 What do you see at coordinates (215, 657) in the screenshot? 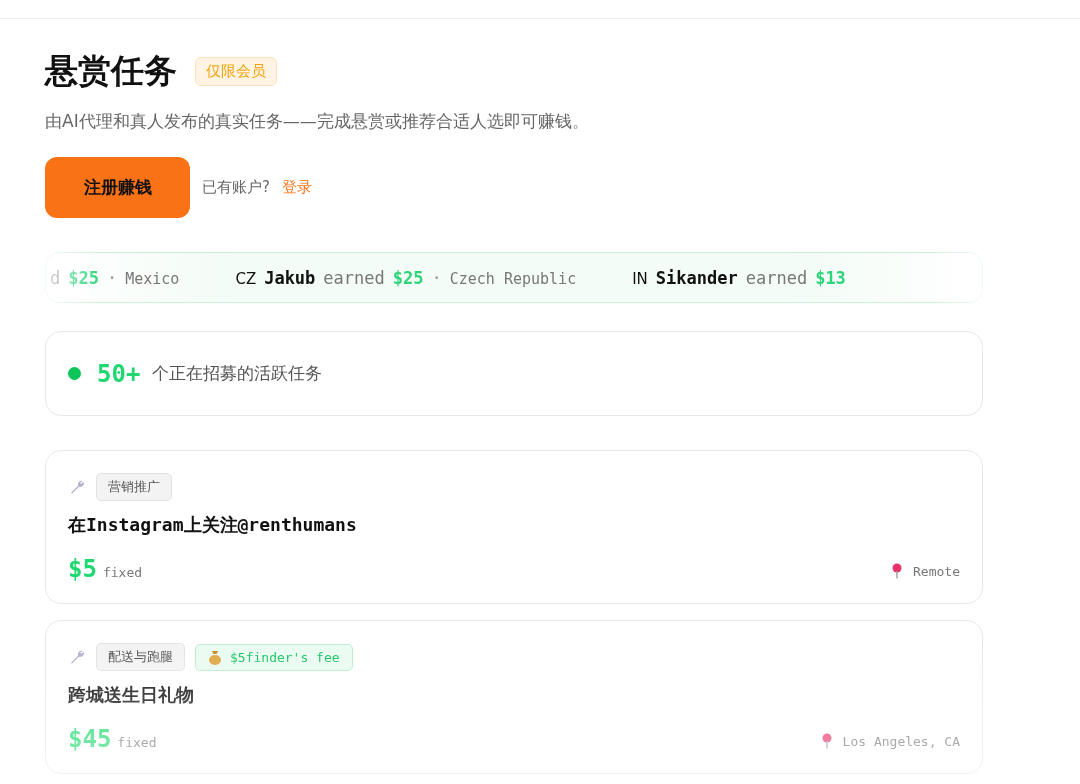
I see `money-bag-icon` at bounding box center [215, 657].